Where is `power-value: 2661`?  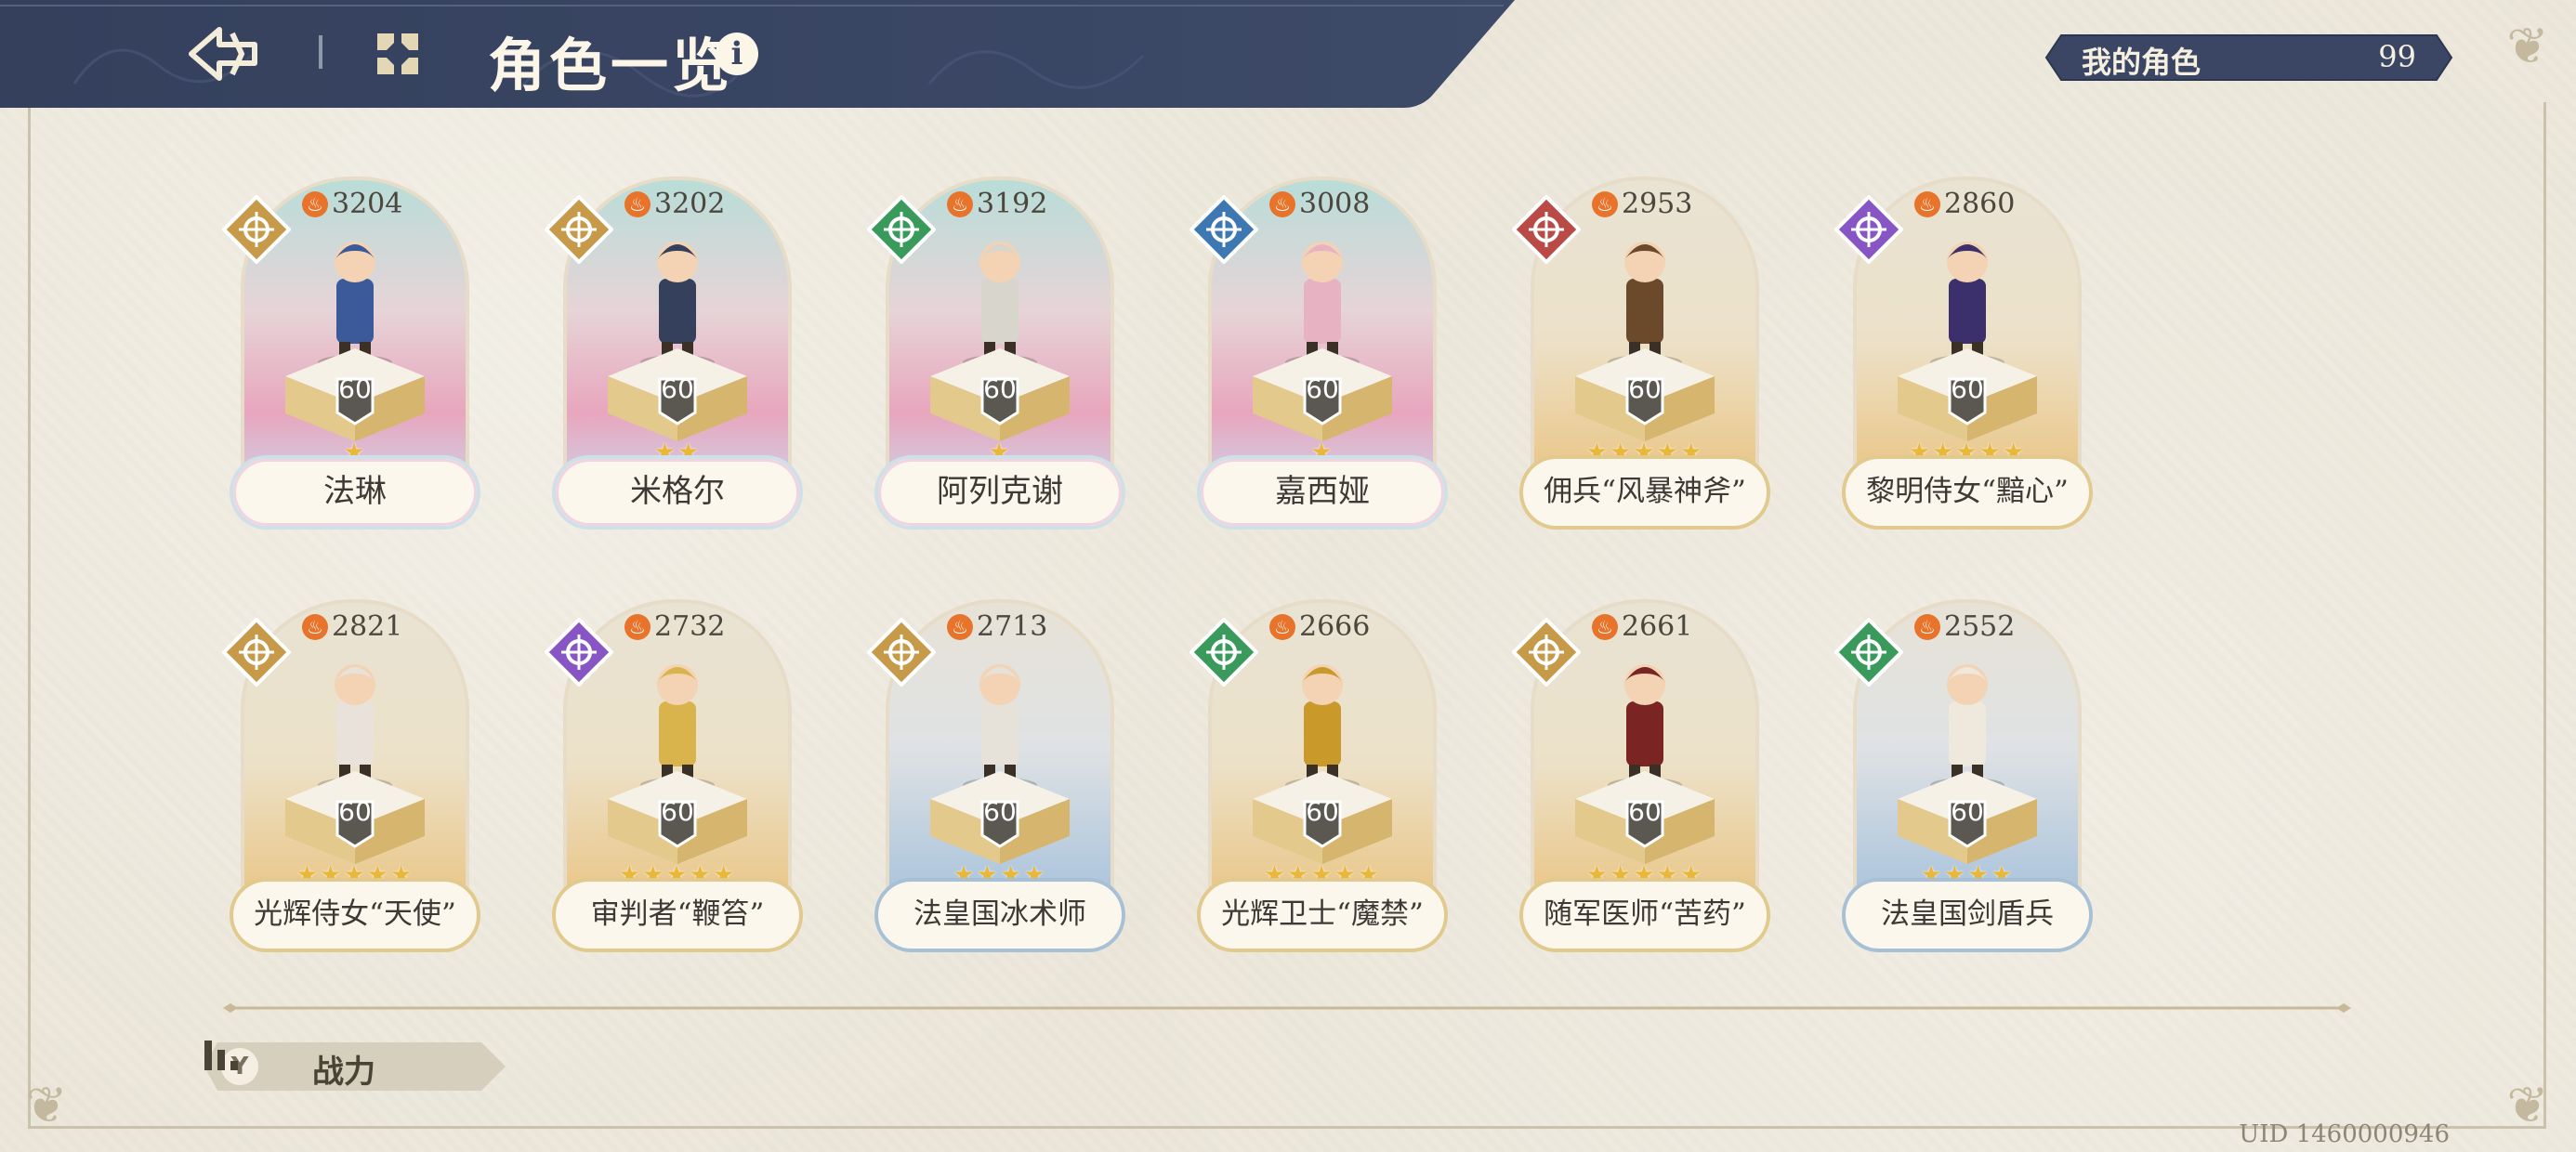 power-value: 2661 is located at coordinates (1657, 626).